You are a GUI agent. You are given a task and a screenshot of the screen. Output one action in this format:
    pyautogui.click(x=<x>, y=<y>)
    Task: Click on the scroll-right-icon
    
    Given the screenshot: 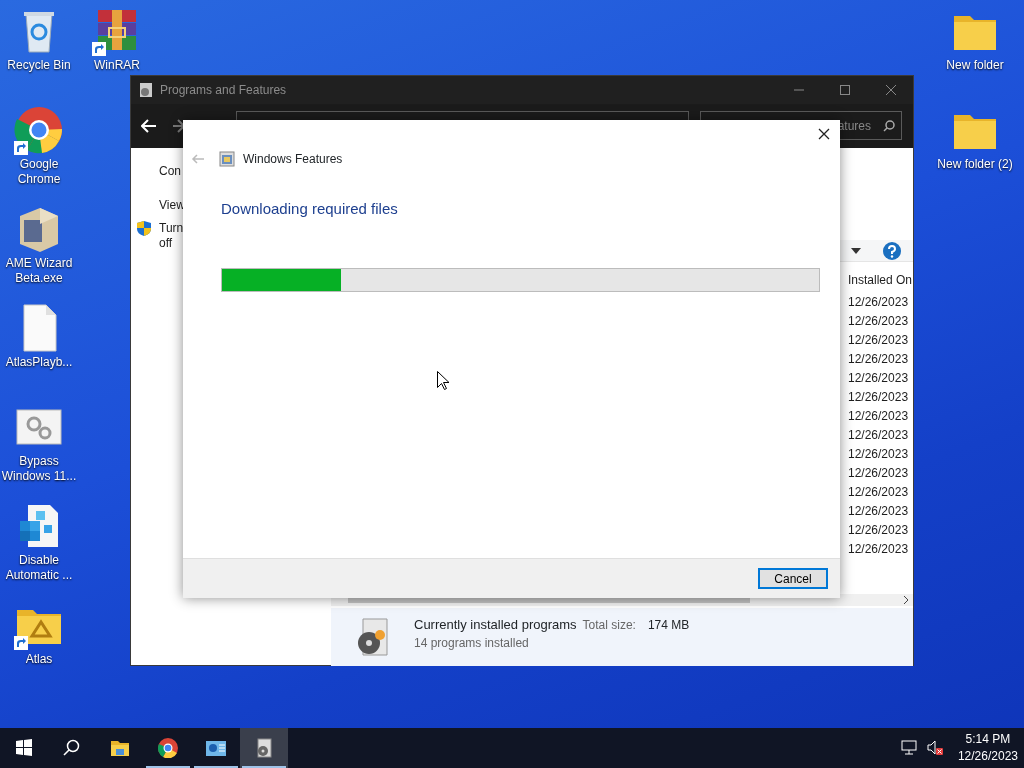 What is the action you would take?
    pyautogui.click(x=906, y=600)
    